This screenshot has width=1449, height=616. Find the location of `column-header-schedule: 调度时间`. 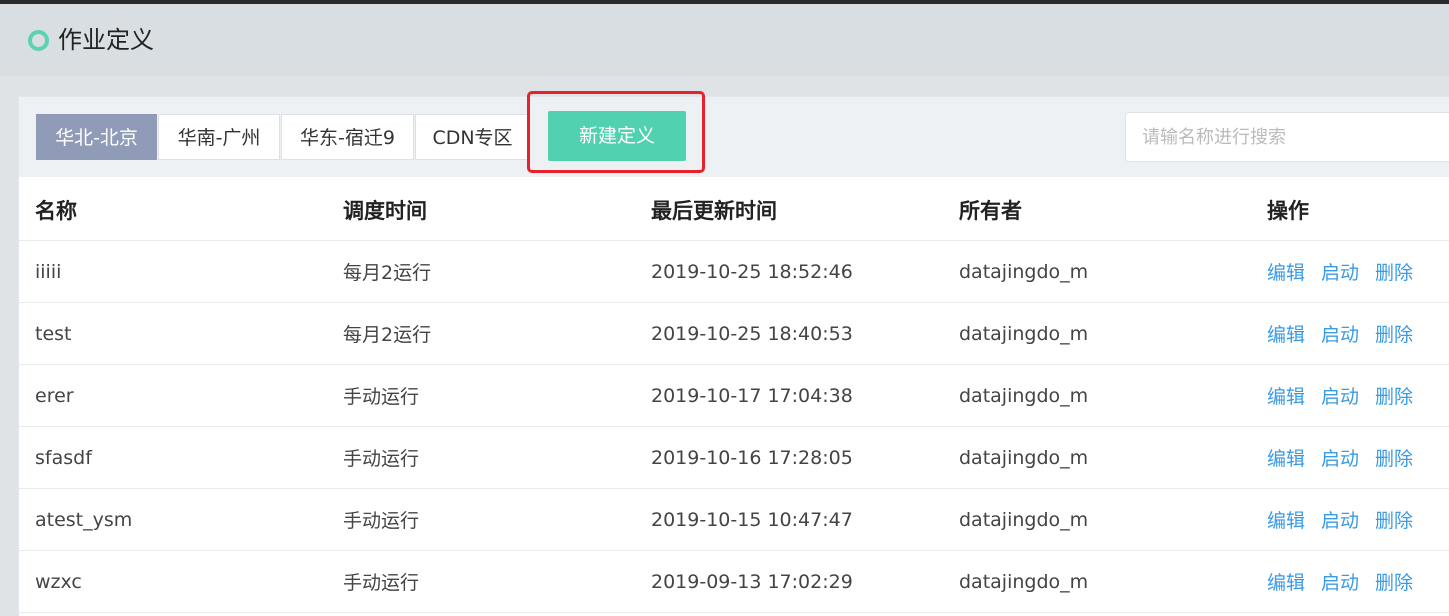

column-header-schedule: 调度时间 is located at coordinates (481, 210).